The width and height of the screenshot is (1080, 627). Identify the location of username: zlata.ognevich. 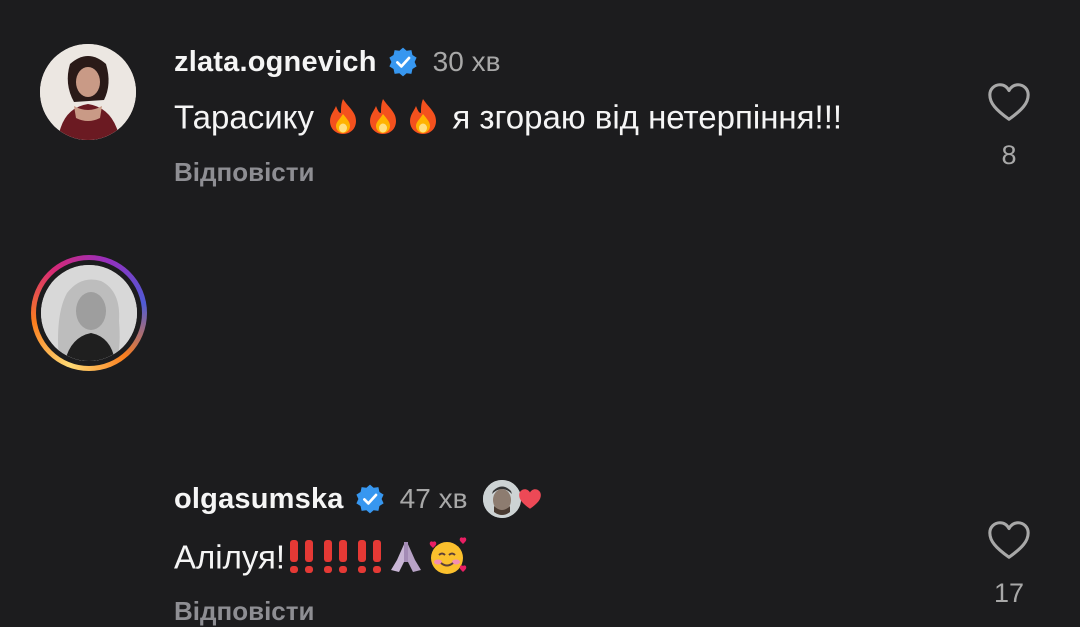
(275, 62).